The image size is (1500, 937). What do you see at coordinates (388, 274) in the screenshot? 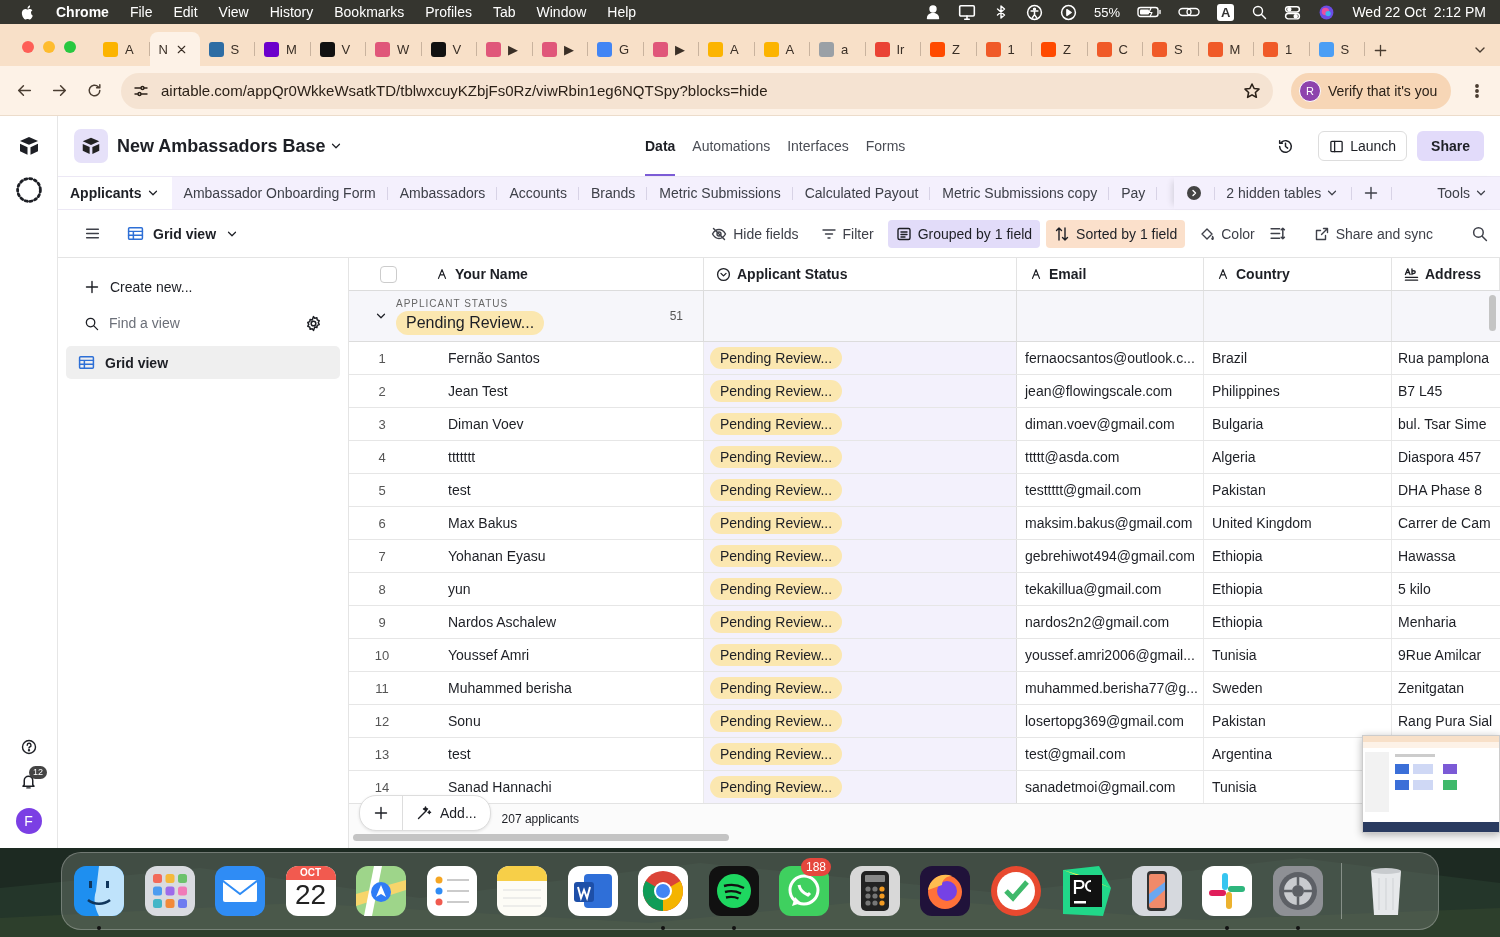
I see `select-all-checkbox` at bounding box center [388, 274].